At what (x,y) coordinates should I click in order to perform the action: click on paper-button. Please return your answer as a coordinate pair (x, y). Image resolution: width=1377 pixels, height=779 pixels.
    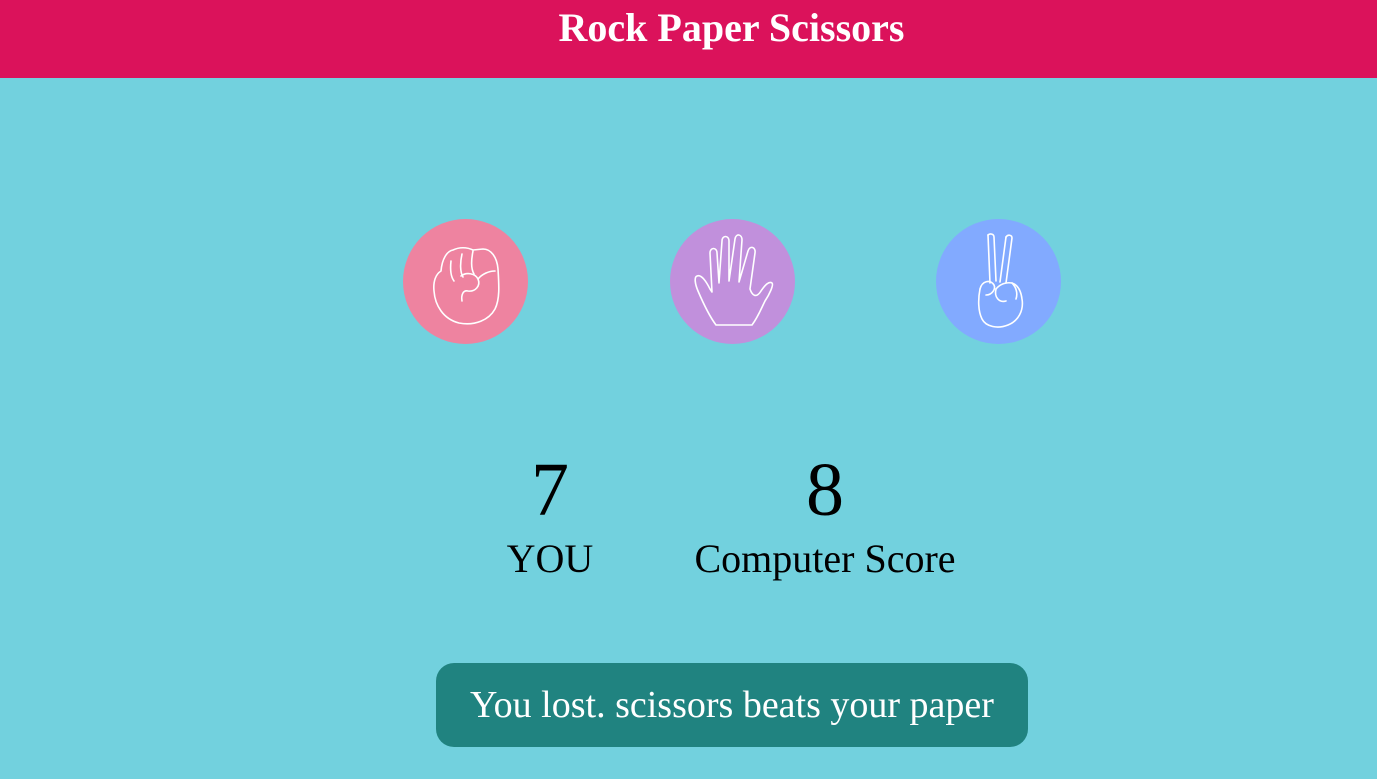
    Looking at the image, I should click on (732, 281).